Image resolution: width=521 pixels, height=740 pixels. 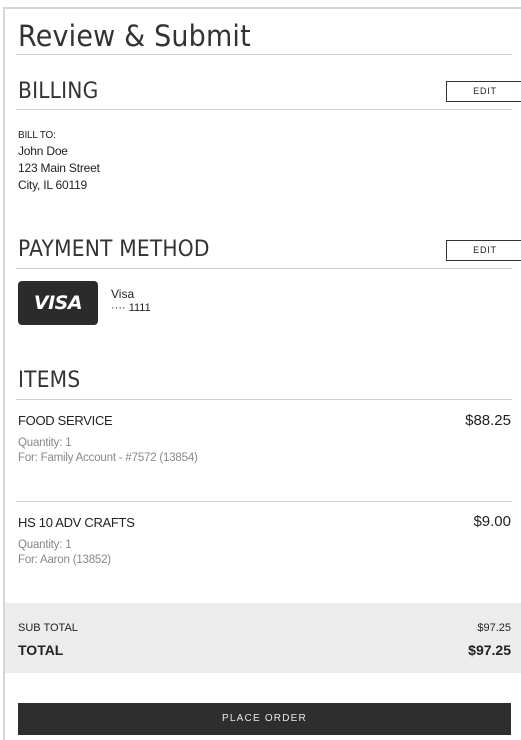 What do you see at coordinates (114, 249) in the screenshot?
I see `payment-section-title: PAYMENT METHOD` at bounding box center [114, 249].